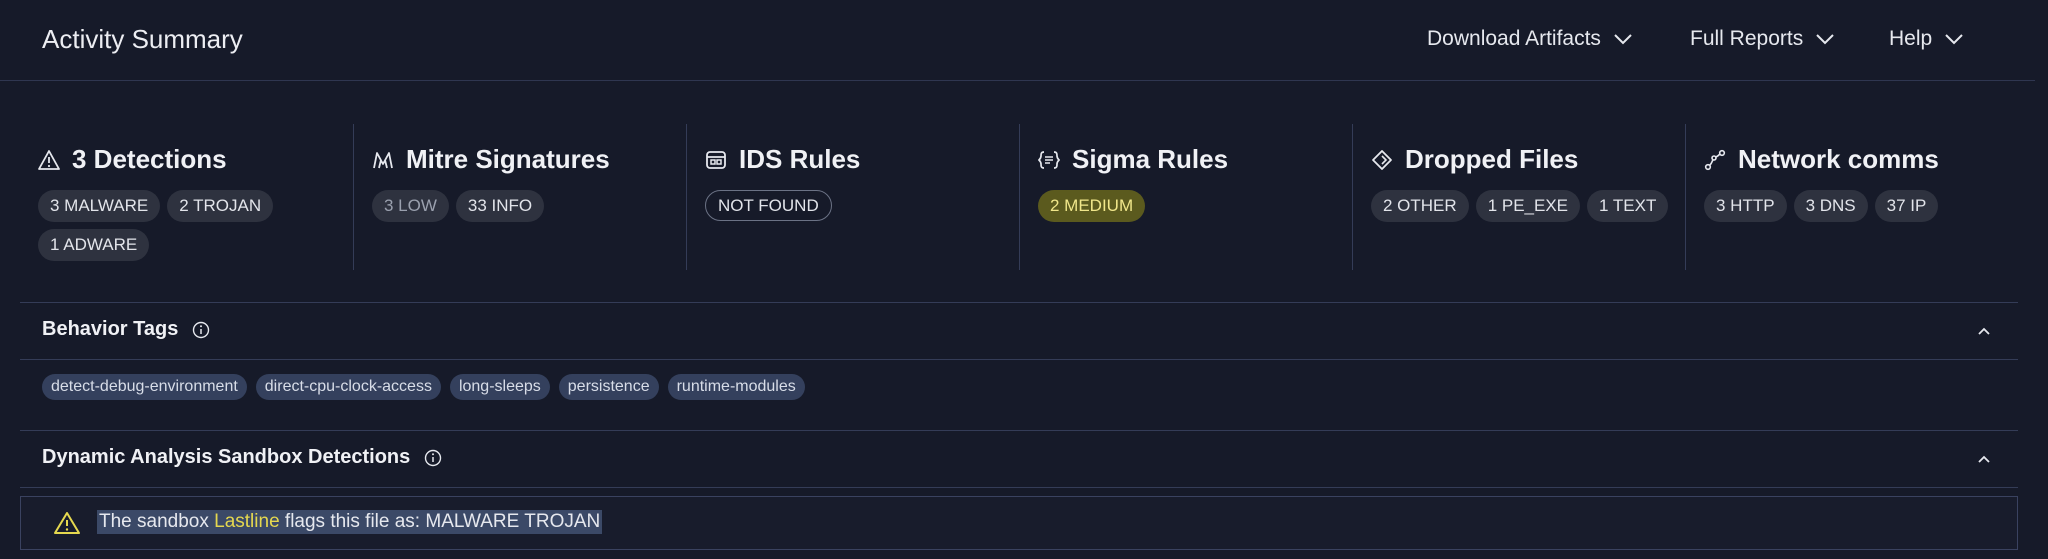 This screenshot has height=559, width=2048. I want to click on download-artifacts-menu: Download Artifacts, so click(1530, 39).